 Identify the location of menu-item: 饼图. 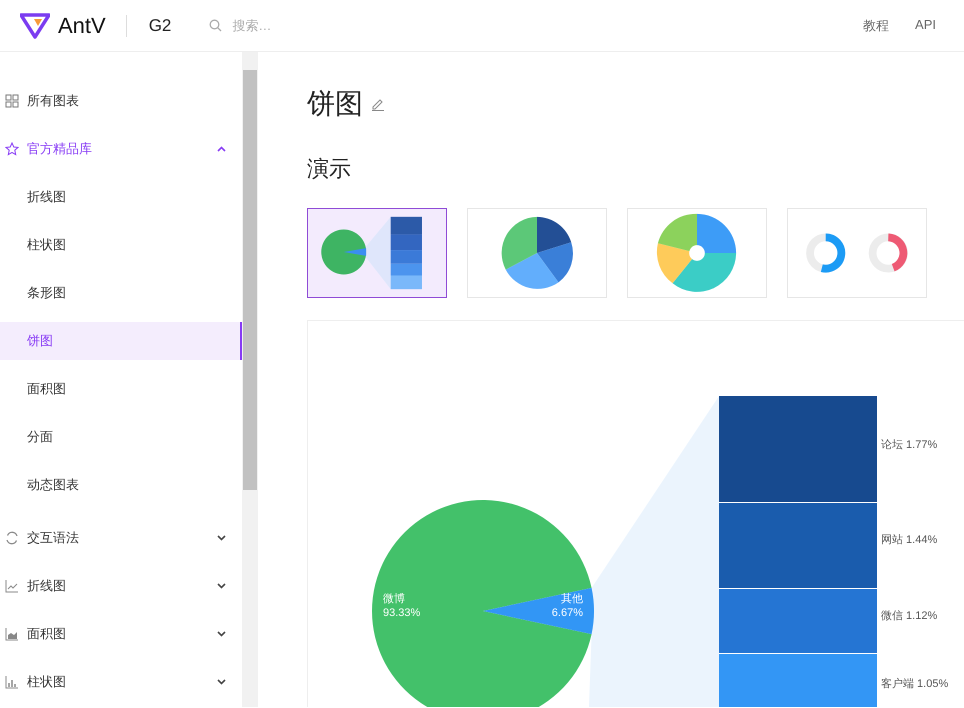
(121, 341).